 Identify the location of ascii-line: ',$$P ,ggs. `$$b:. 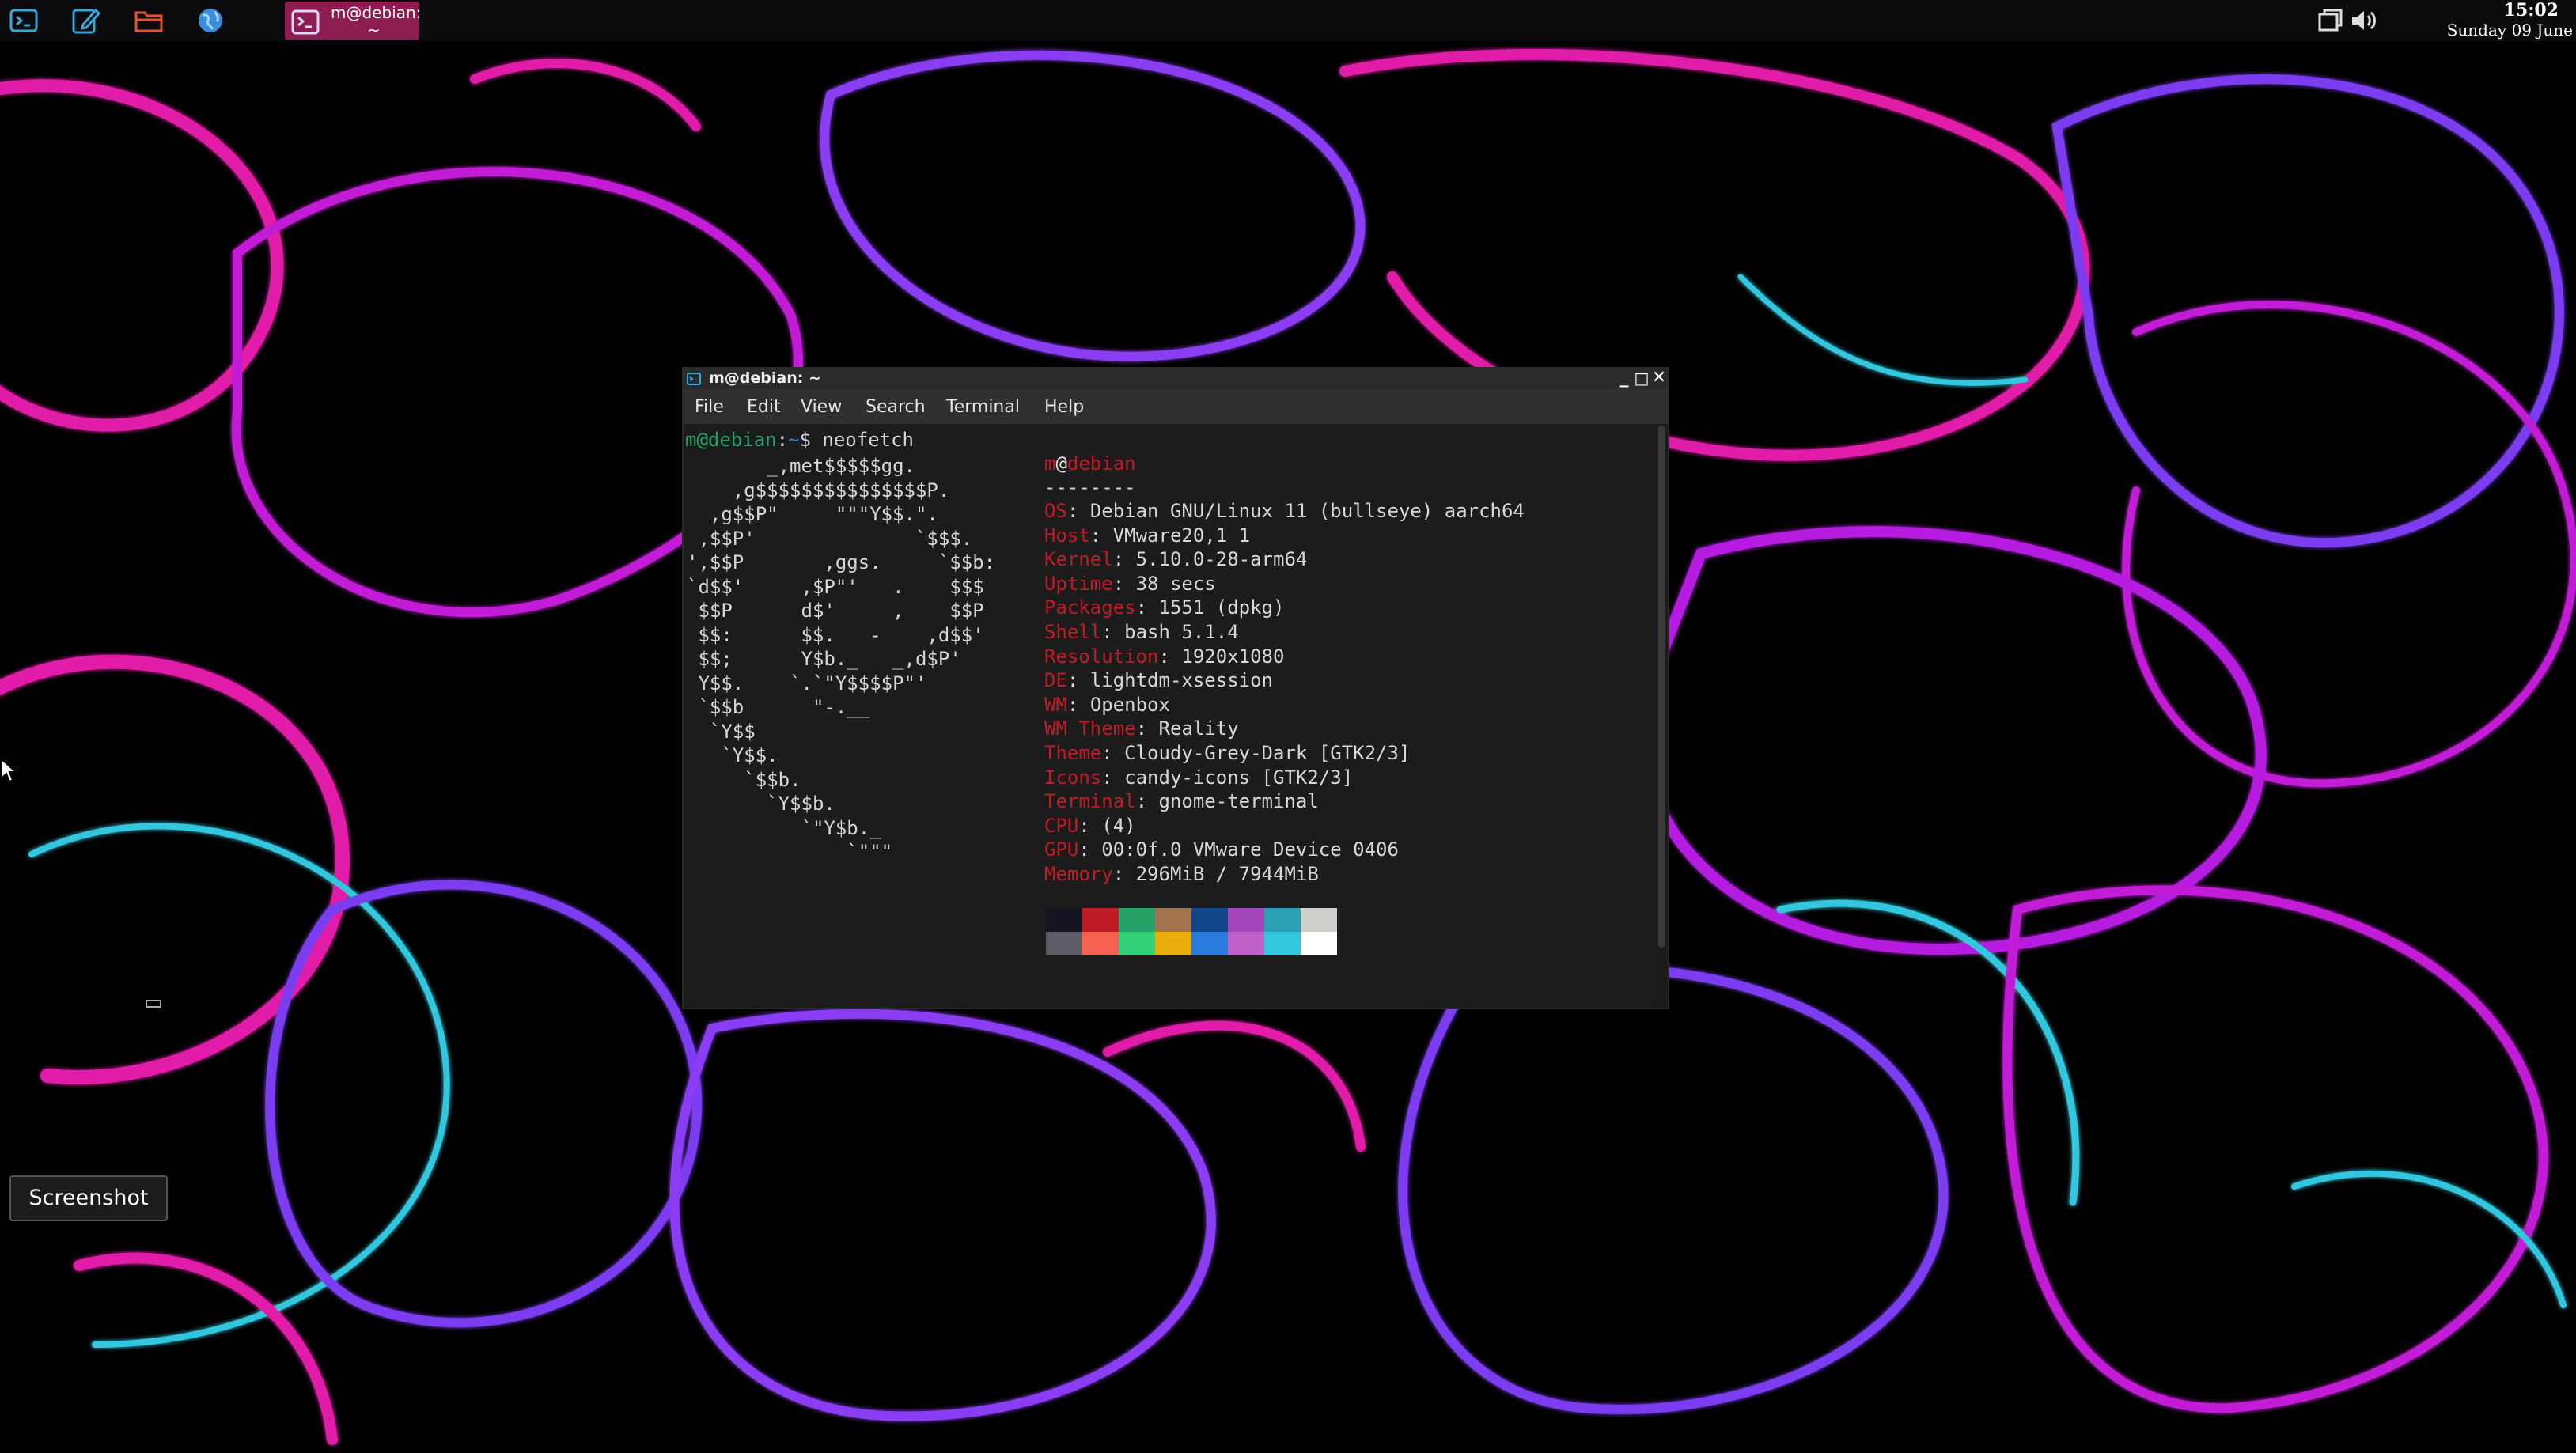
(841, 562).